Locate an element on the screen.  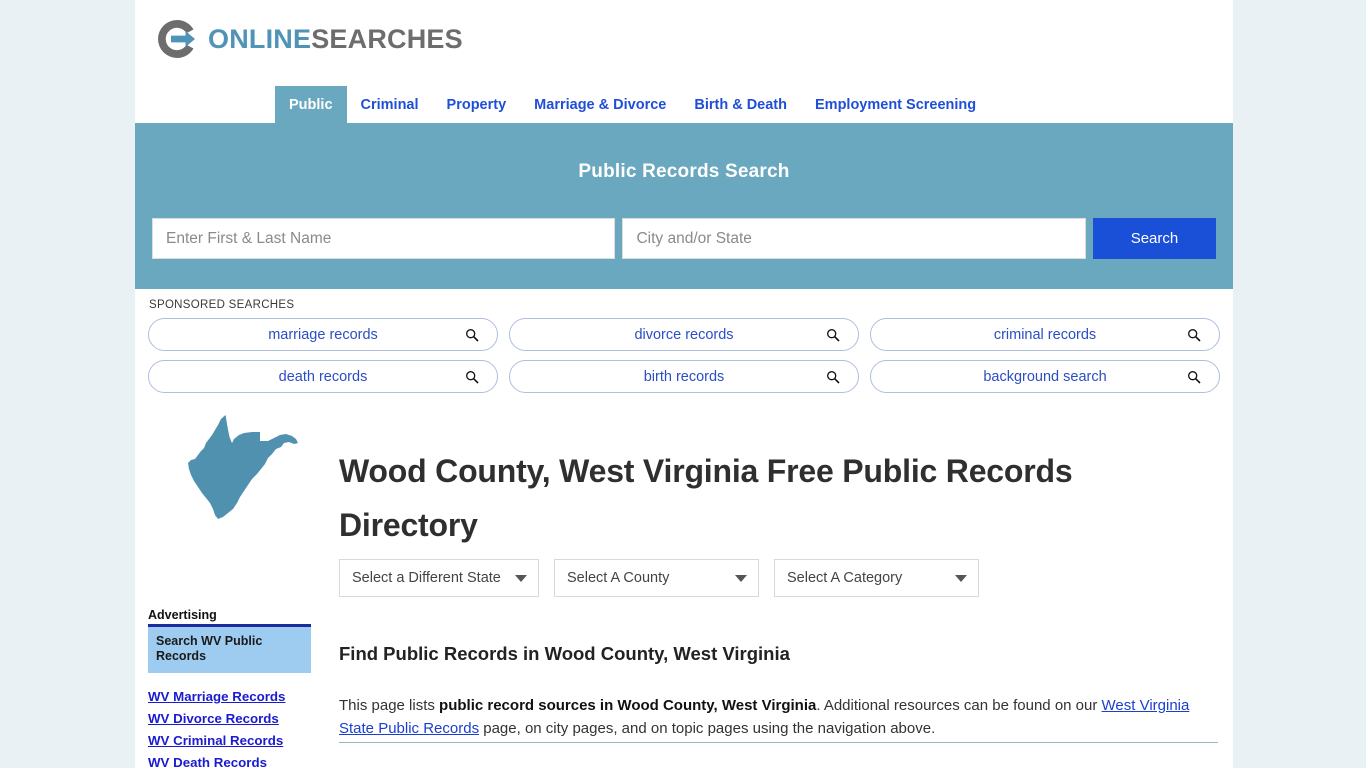
chip-label: divorce records is located at coordinates (684, 334).